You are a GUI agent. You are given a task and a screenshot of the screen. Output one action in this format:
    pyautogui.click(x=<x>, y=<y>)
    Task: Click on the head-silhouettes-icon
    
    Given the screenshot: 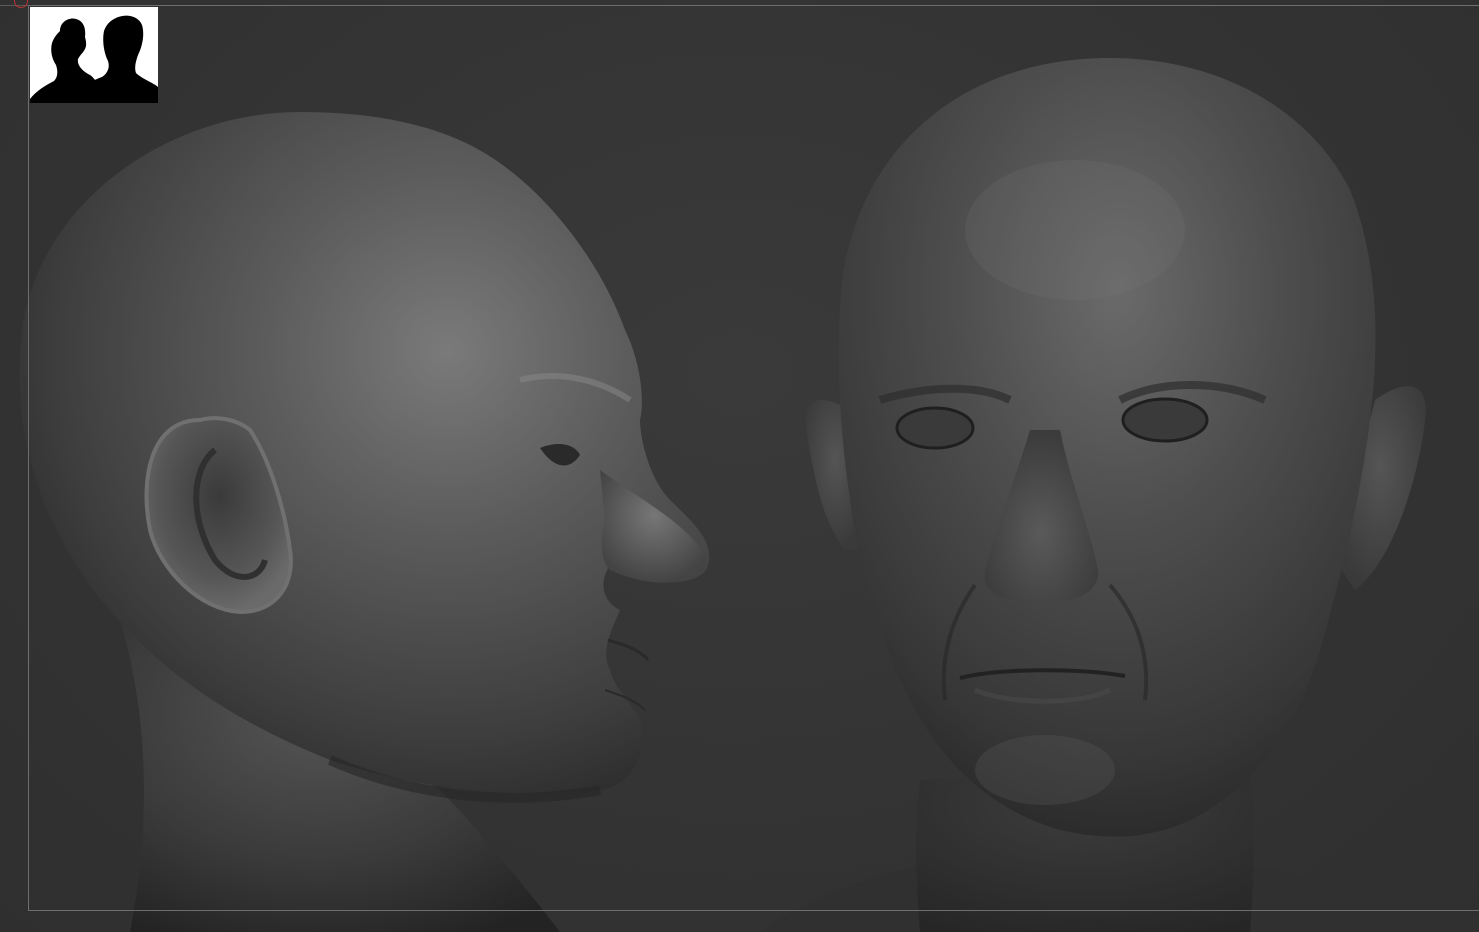 What is the action you would take?
    pyautogui.click(x=94, y=55)
    